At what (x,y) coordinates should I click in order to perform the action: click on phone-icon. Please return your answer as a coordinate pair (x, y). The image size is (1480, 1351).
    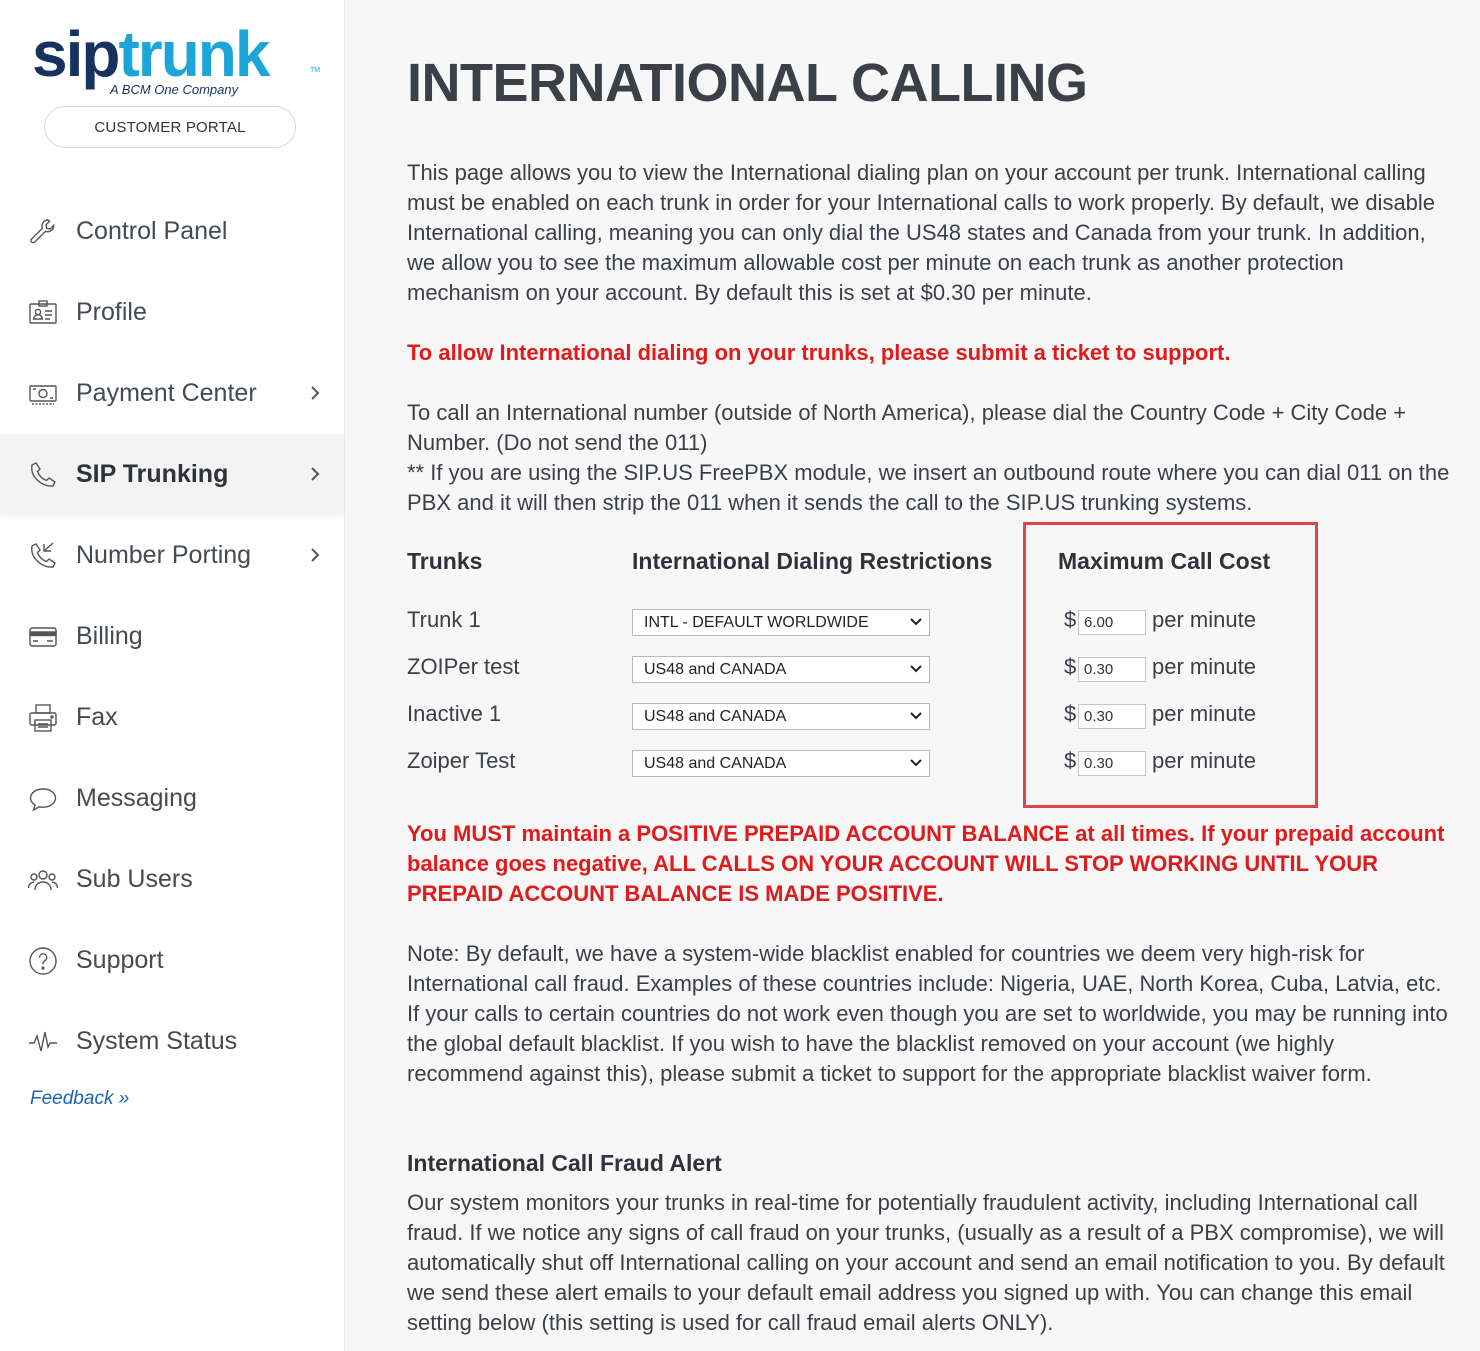
    Looking at the image, I should click on (43, 475).